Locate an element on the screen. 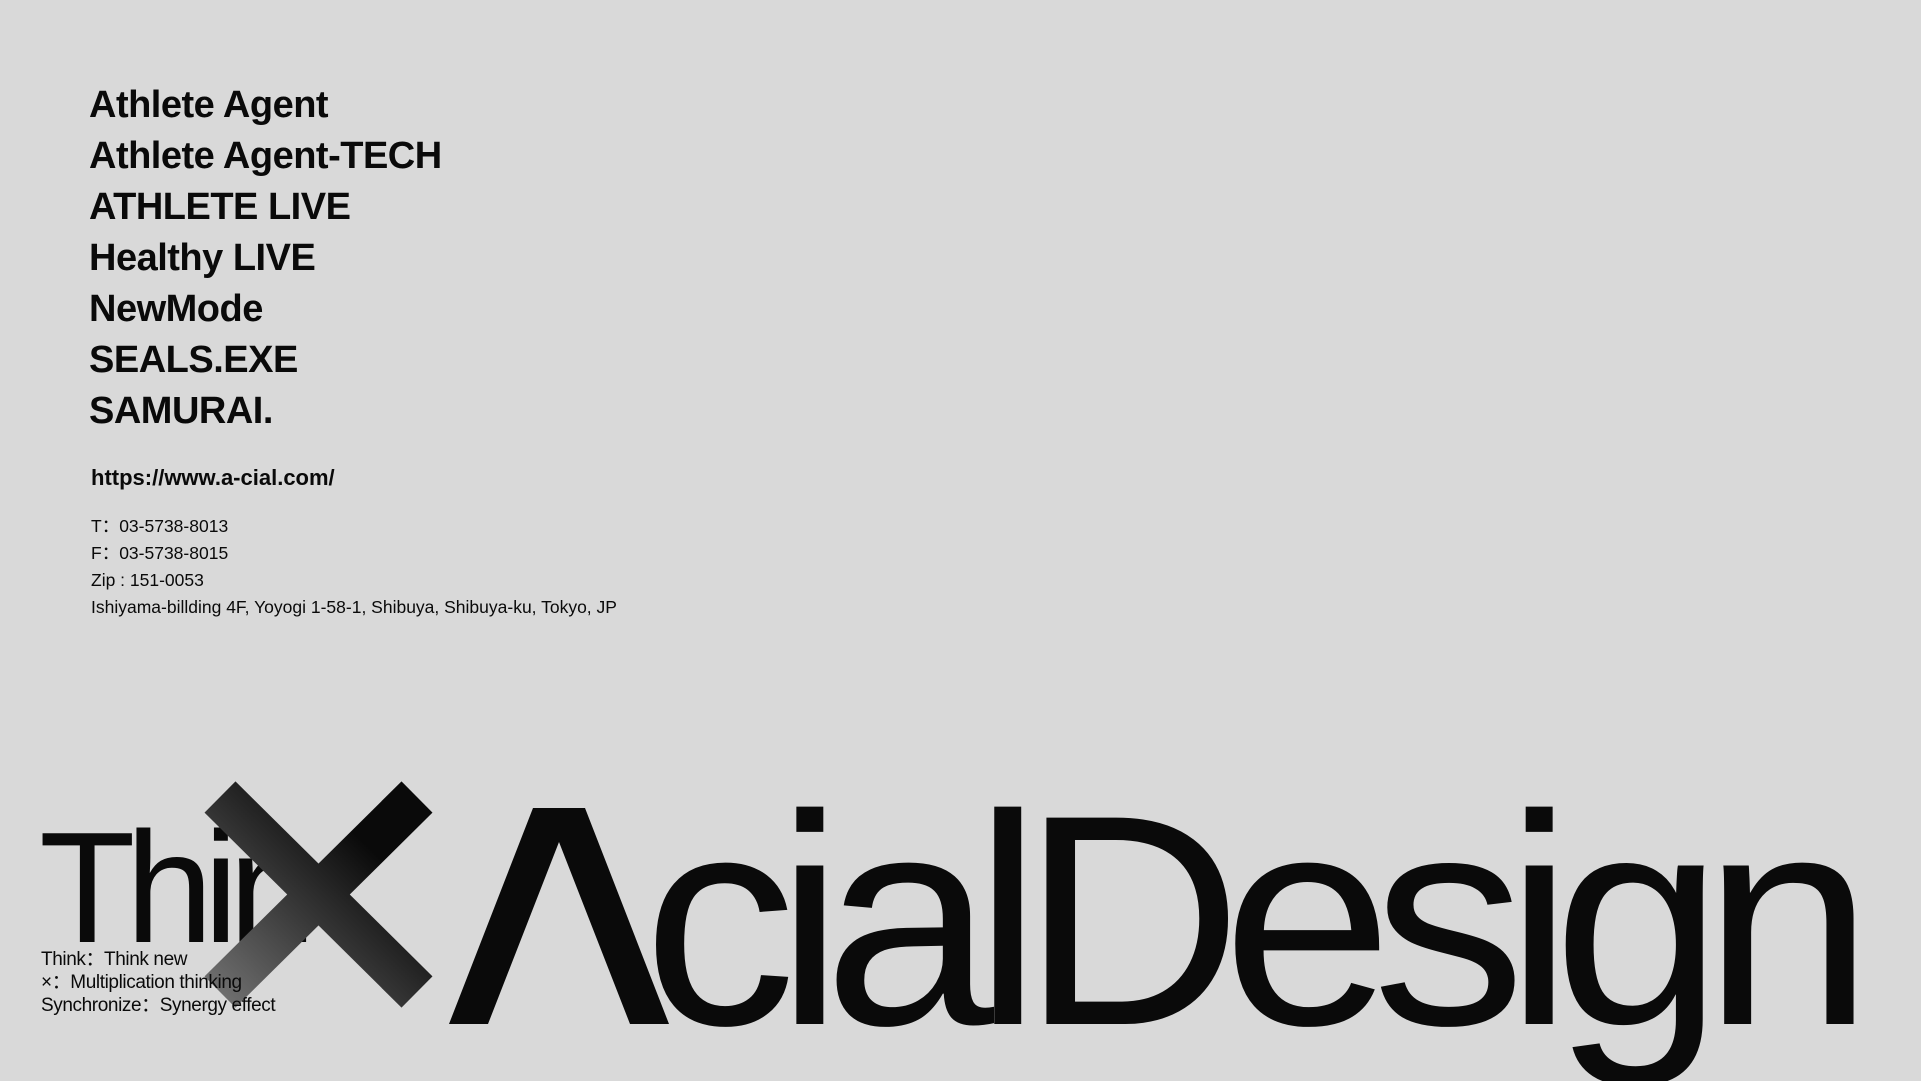  caption-think: Think：Think new is located at coordinates (114, 959).